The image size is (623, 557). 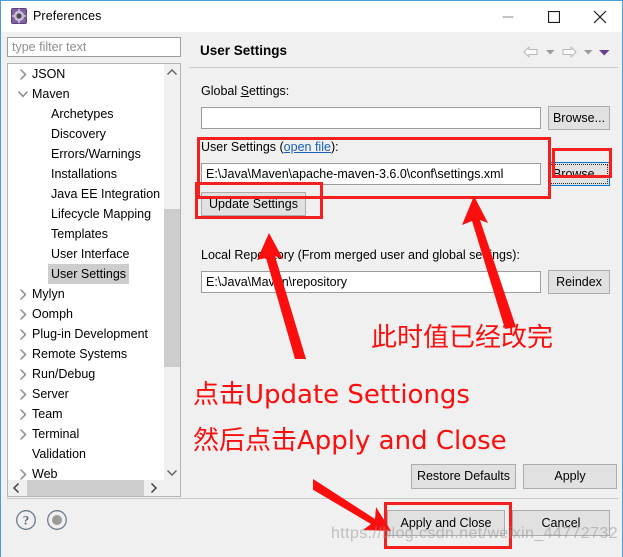 What do you see at coordinates (569, 52) in the screenshot?
I see `forward-arrow-icon` at bounding box center [569, 52].